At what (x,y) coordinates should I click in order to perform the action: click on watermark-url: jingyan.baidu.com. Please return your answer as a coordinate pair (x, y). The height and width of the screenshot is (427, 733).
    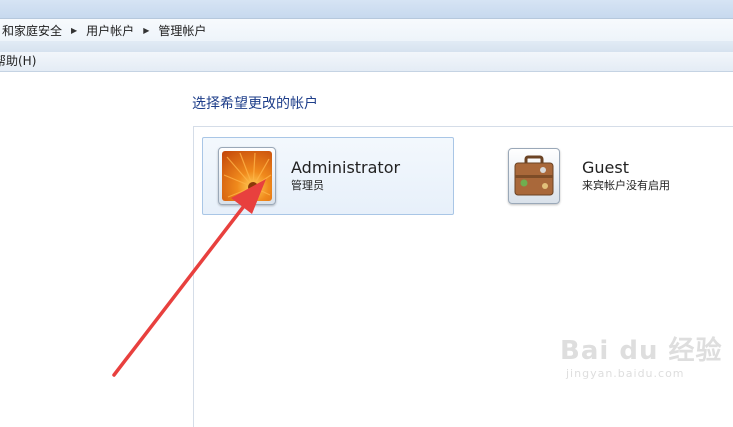
    Looking at the image, I should click on (625, 373).